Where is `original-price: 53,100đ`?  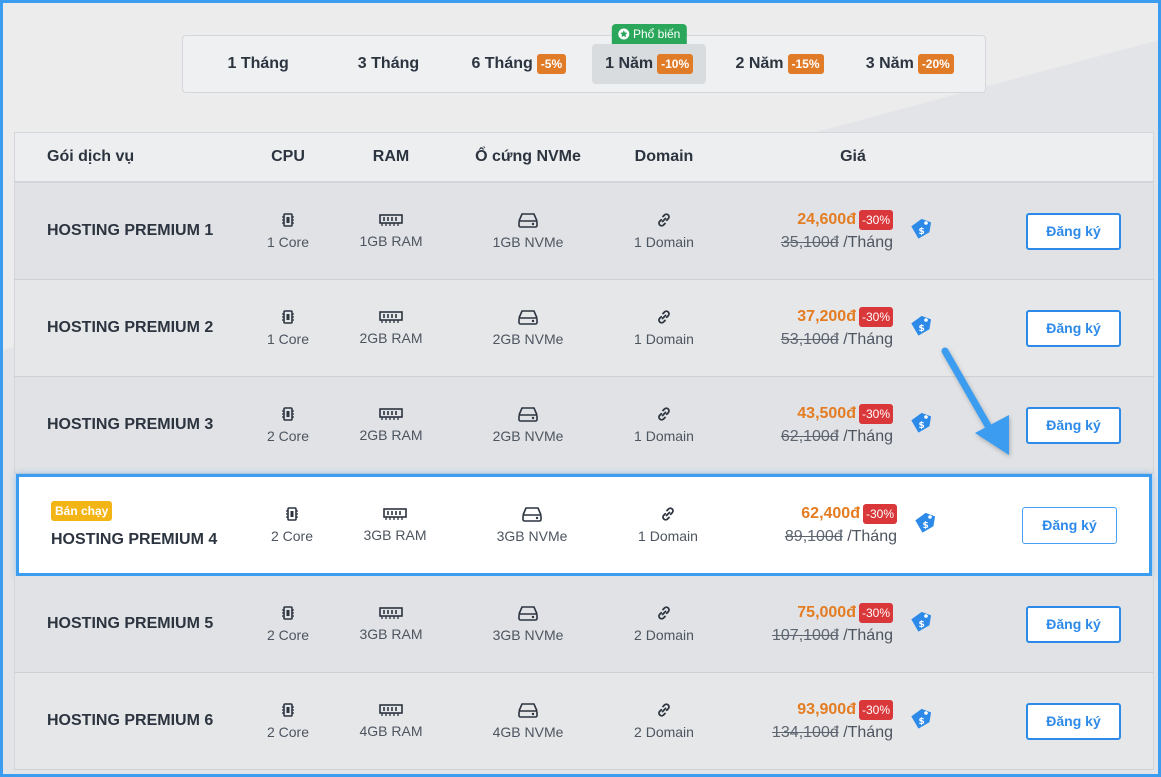 original-price: 53,100đ is located at coordinates (809, 339).